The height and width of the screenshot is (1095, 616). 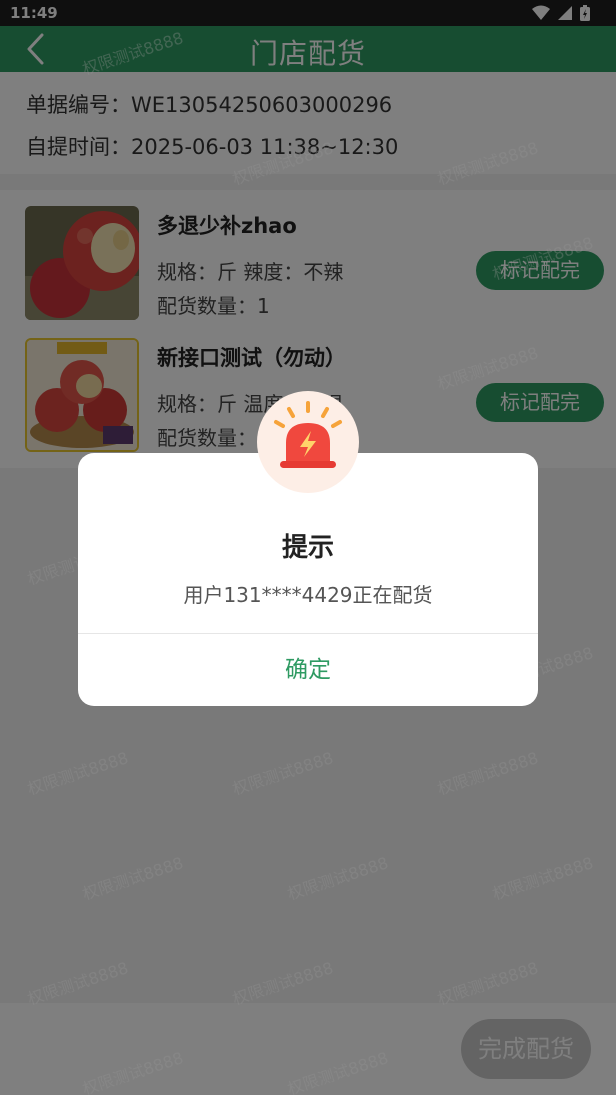 What do you see at coordinates (308, 670) in the screenshot?
I see `confirm-button: 确定` at bounding box center [308, 670].